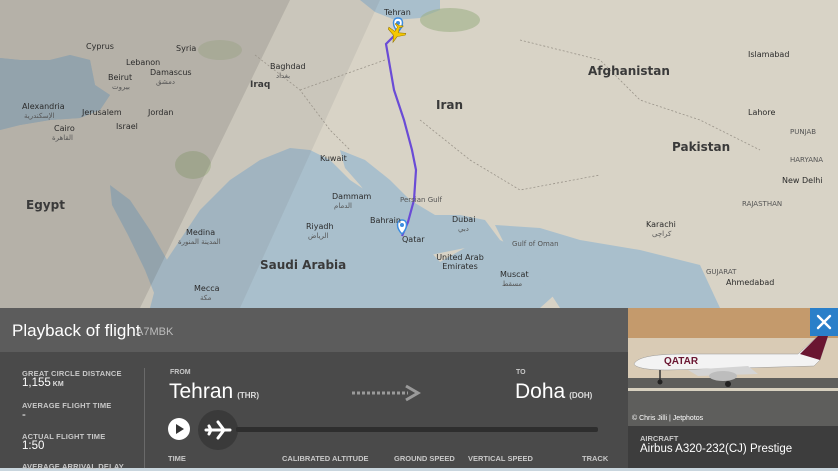 This screenshot has width=838, height=471. What do you see at coordinates (121, 87) in the screenshot?
I see `label-beirut-ar: بيروت` at bounding box center [121, 87].